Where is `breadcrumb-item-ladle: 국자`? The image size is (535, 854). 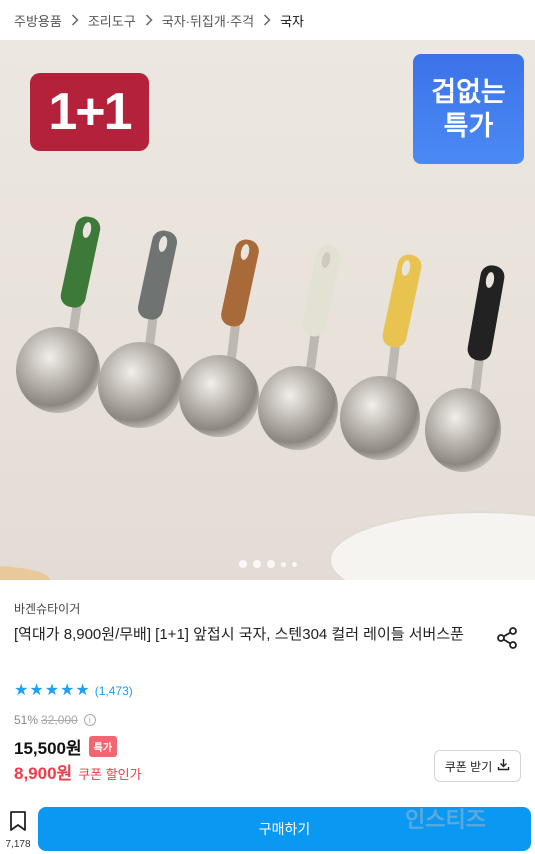 breadcrumb-item-ladle: 국자 is located at coordinates (292, 20).